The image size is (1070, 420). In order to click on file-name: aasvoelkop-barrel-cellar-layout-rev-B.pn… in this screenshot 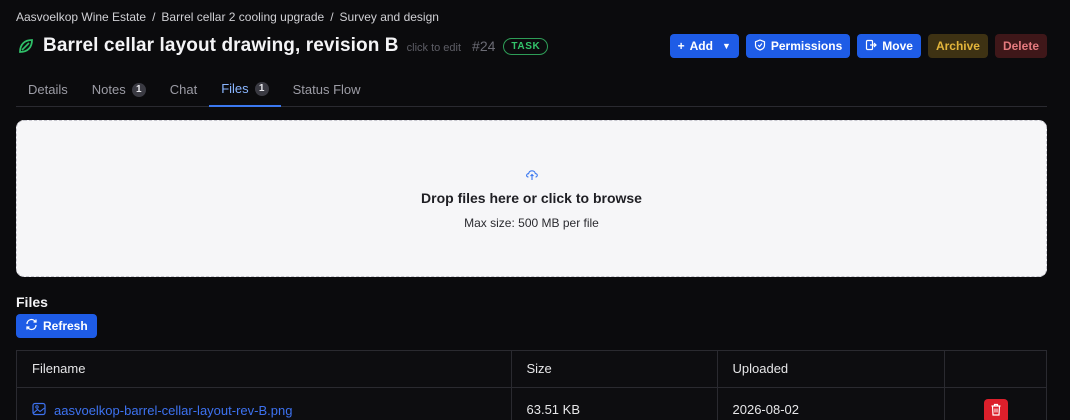, I will do `click(173, 410)`.